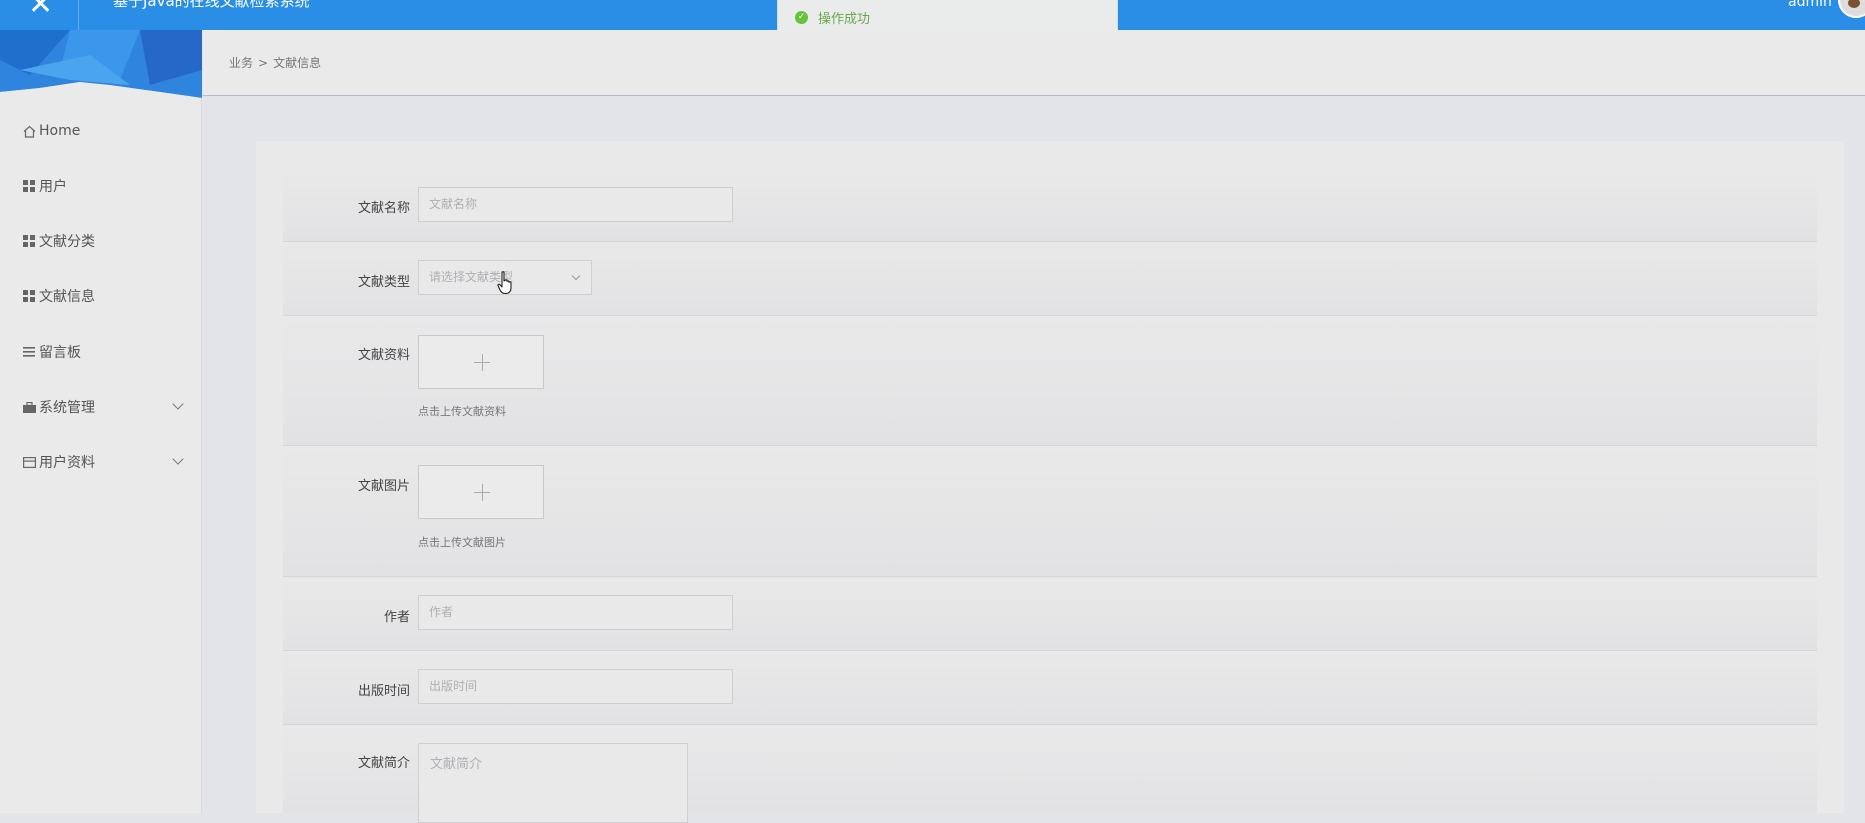 This screenshot has width=1865, height=823. I want to click on sidebar-item-message-board: 留言板, so click(101, 352).